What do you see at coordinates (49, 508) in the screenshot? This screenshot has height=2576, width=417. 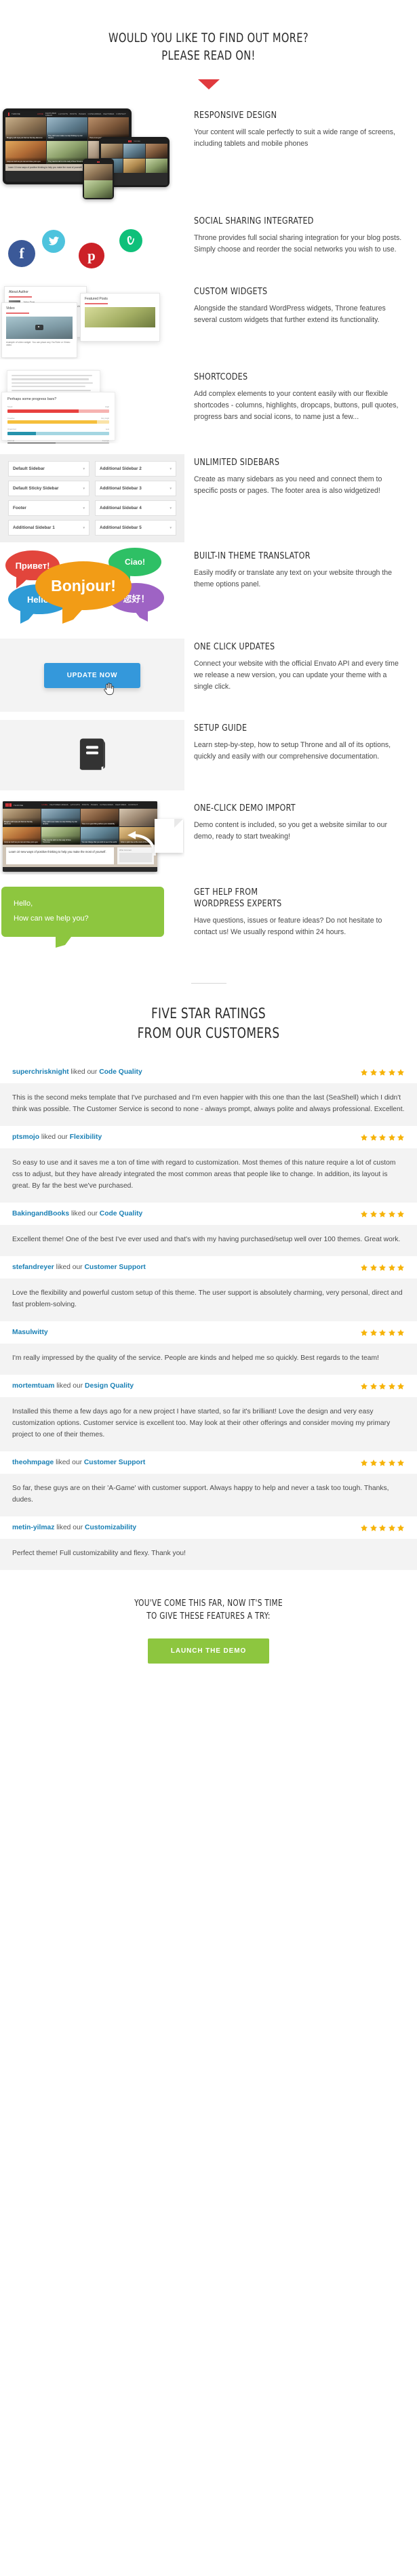 I see `sidebar-item: Footer ▾` at bounding box center [49, 508].